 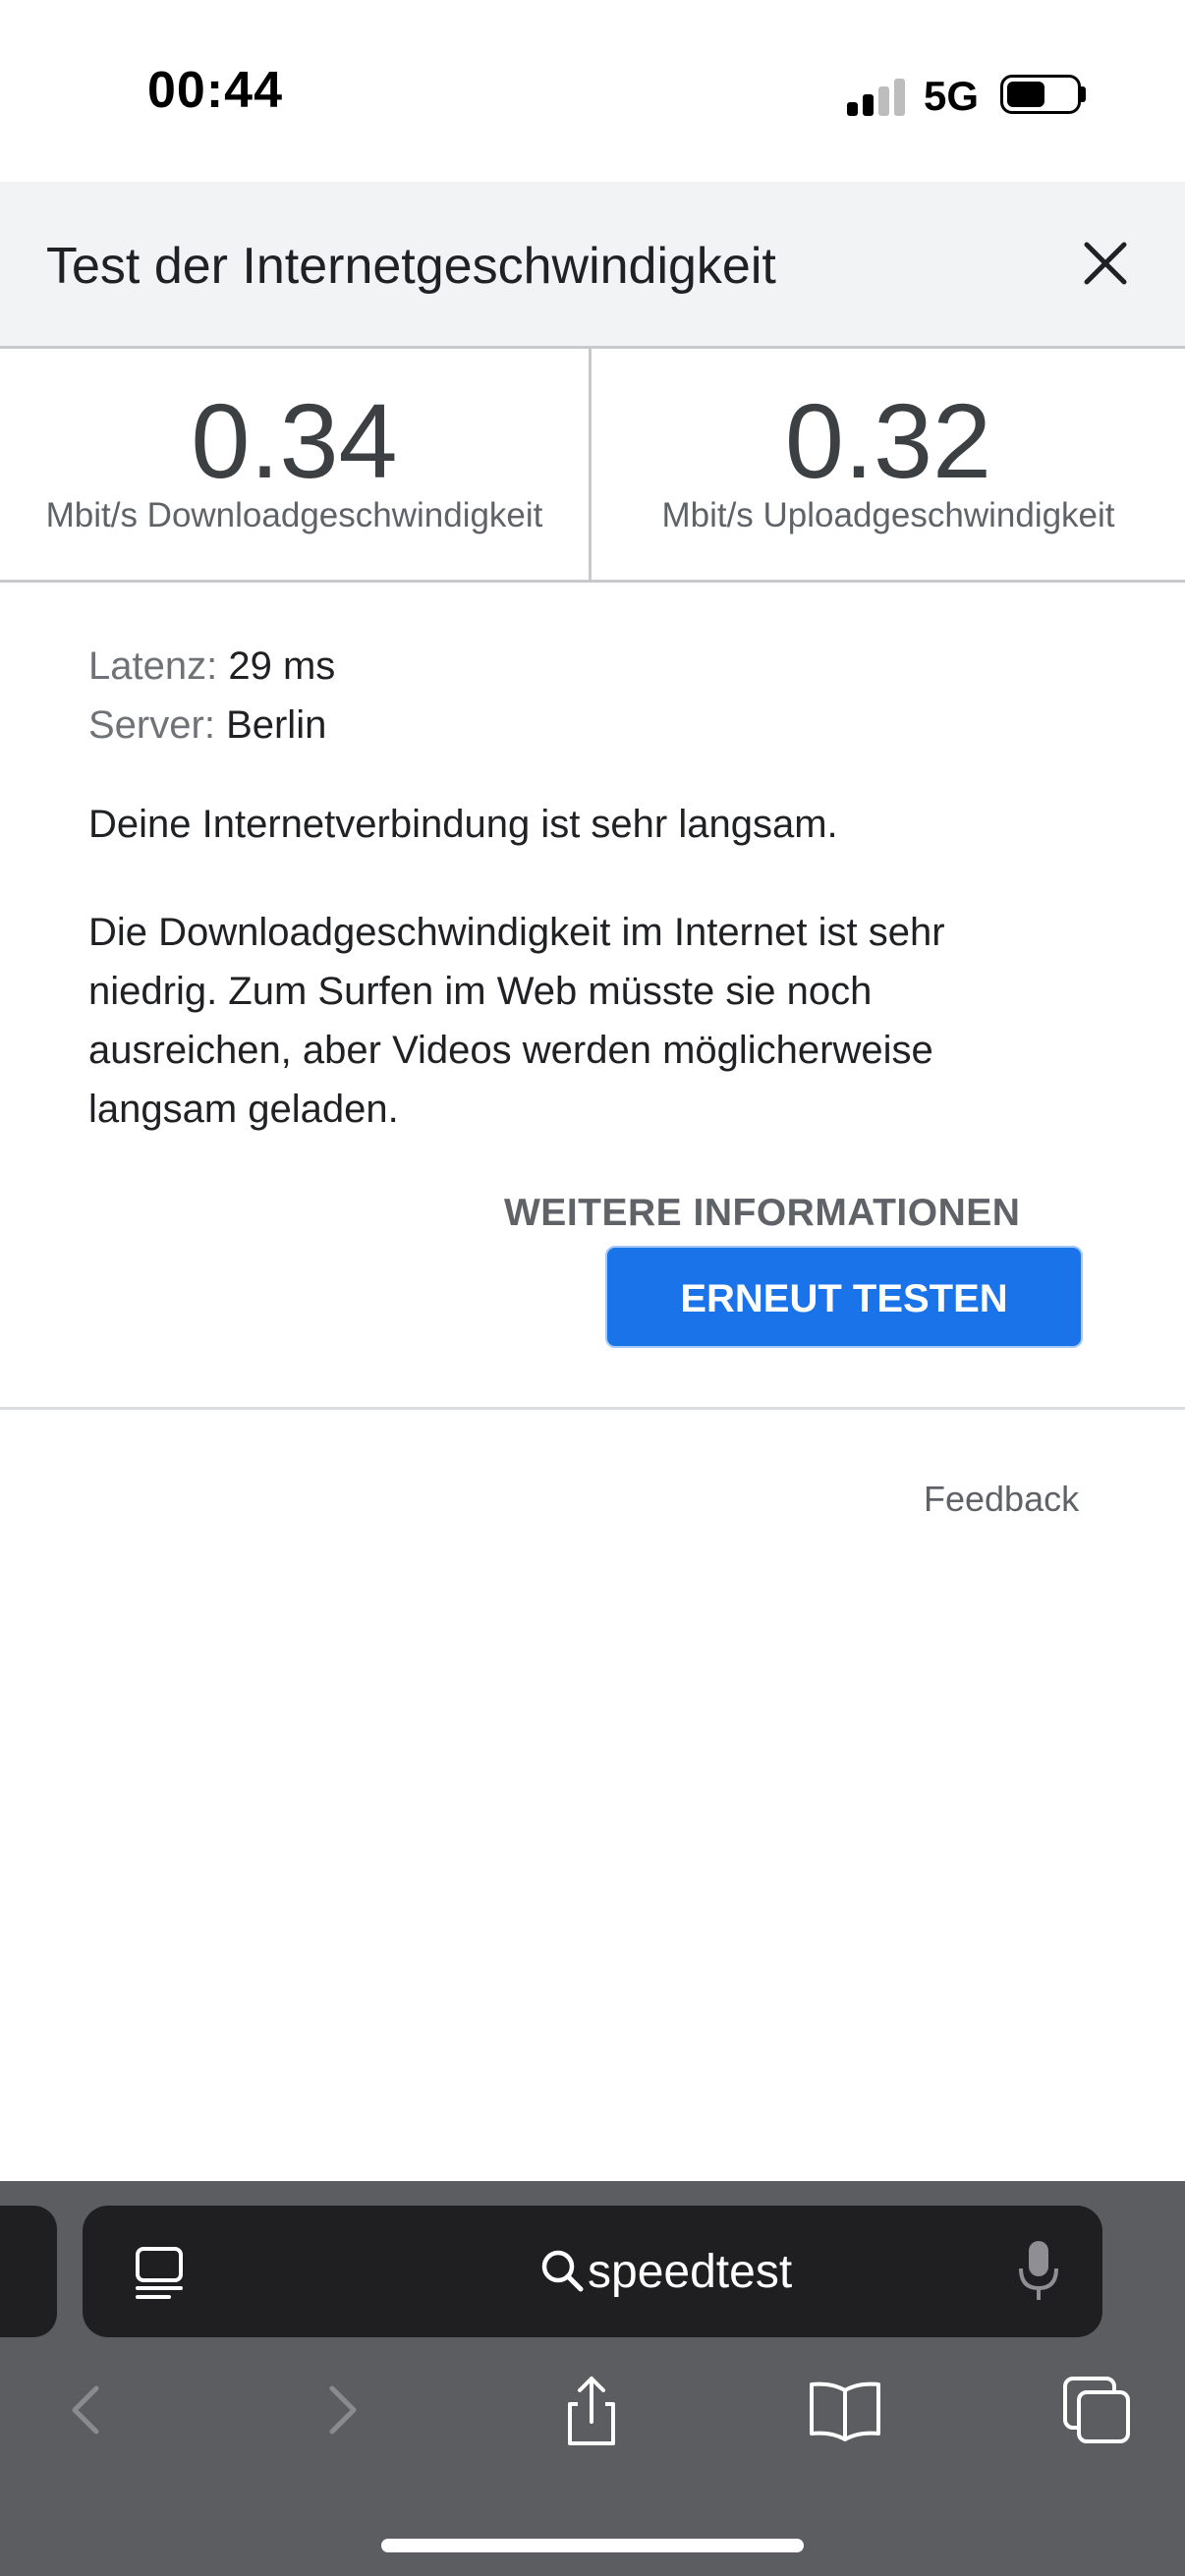 I want to click on upload-value: 0.32, so click(x=888, y=440).